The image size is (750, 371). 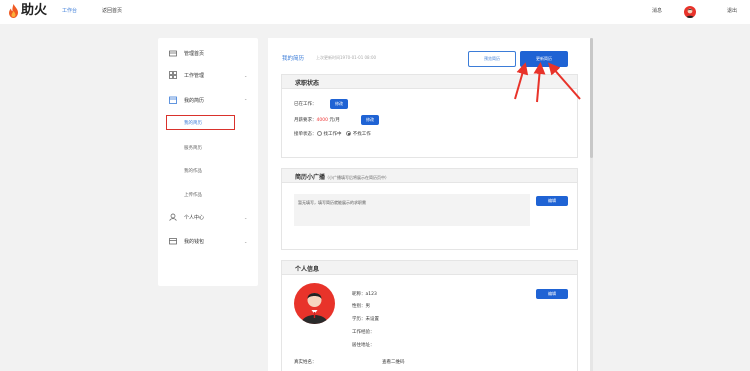 What do you see at coordinates (112, 11) in the screenshot?
I see `nav-home-link: 返回首页` at bounding box center [112, 11].